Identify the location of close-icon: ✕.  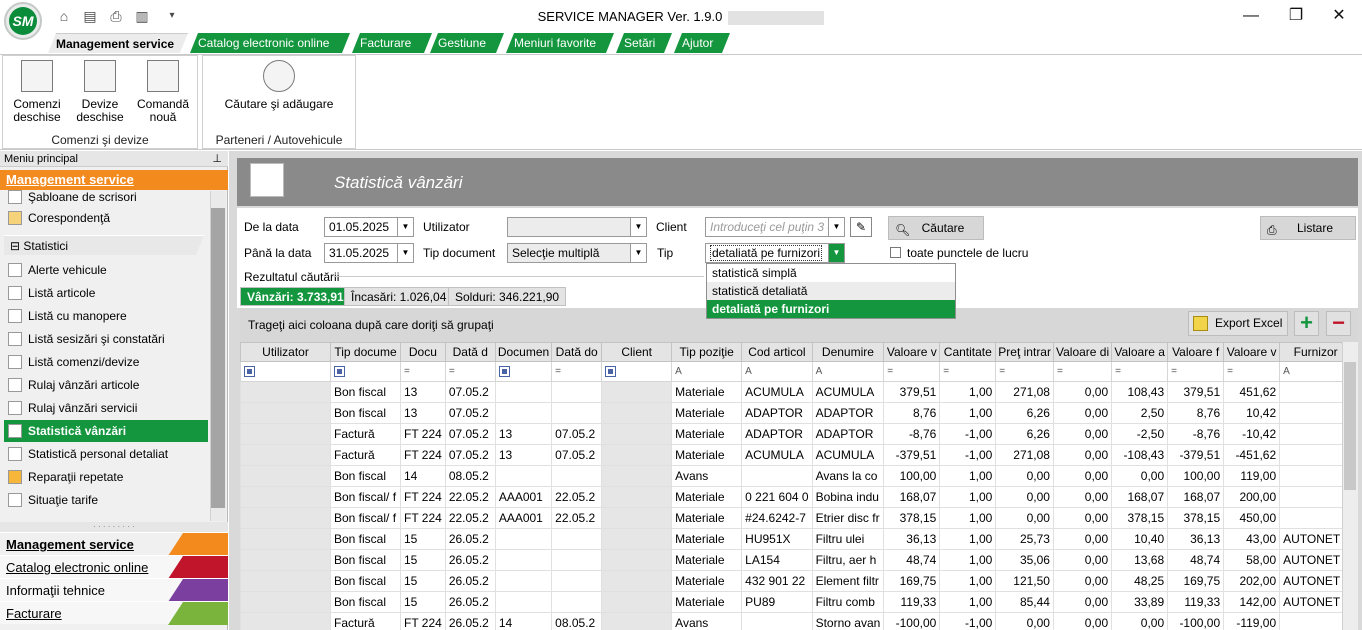
(1339, 16).